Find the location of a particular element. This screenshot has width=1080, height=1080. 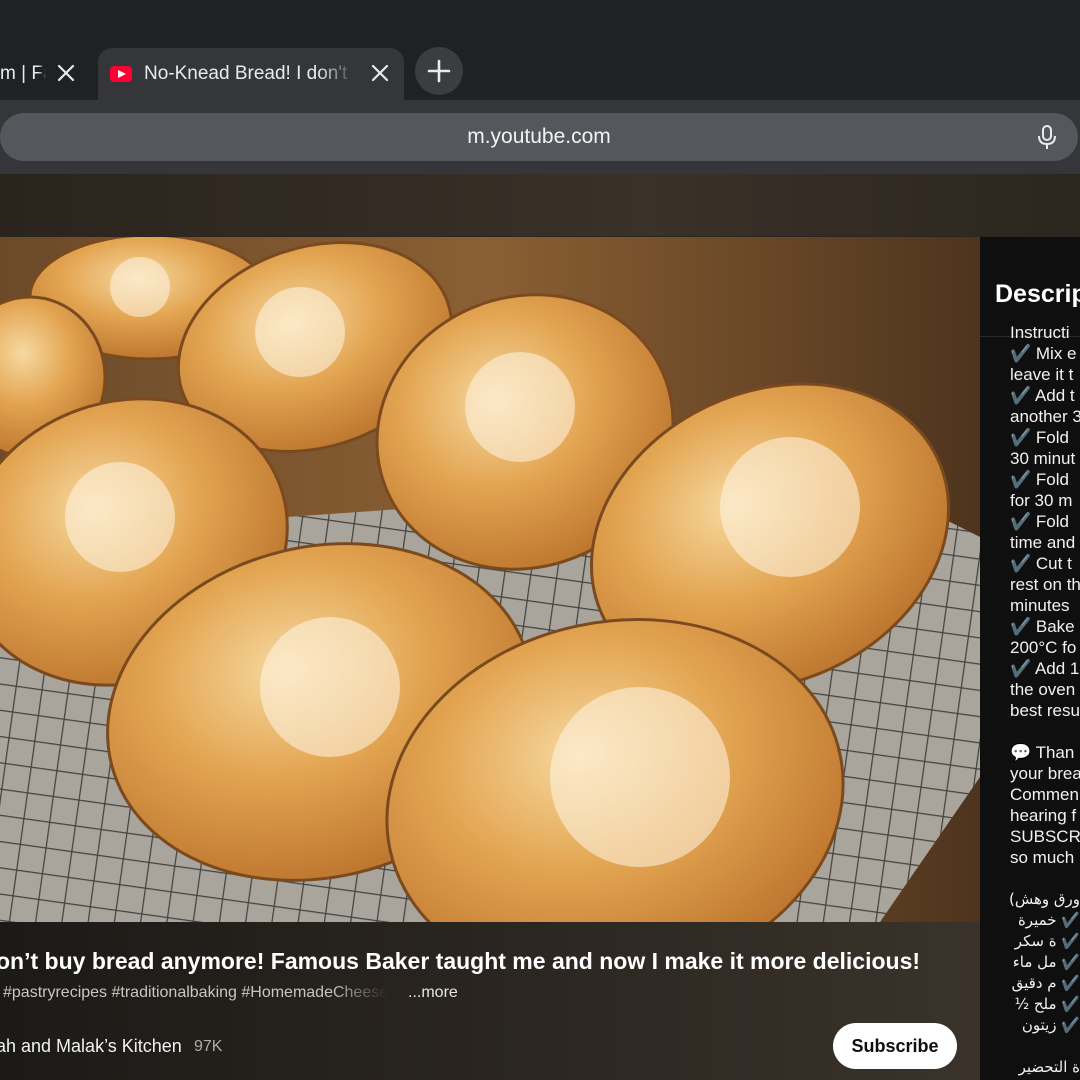

description-line: ✔️ ملح ½ is located at coordinates (1047, 1004).